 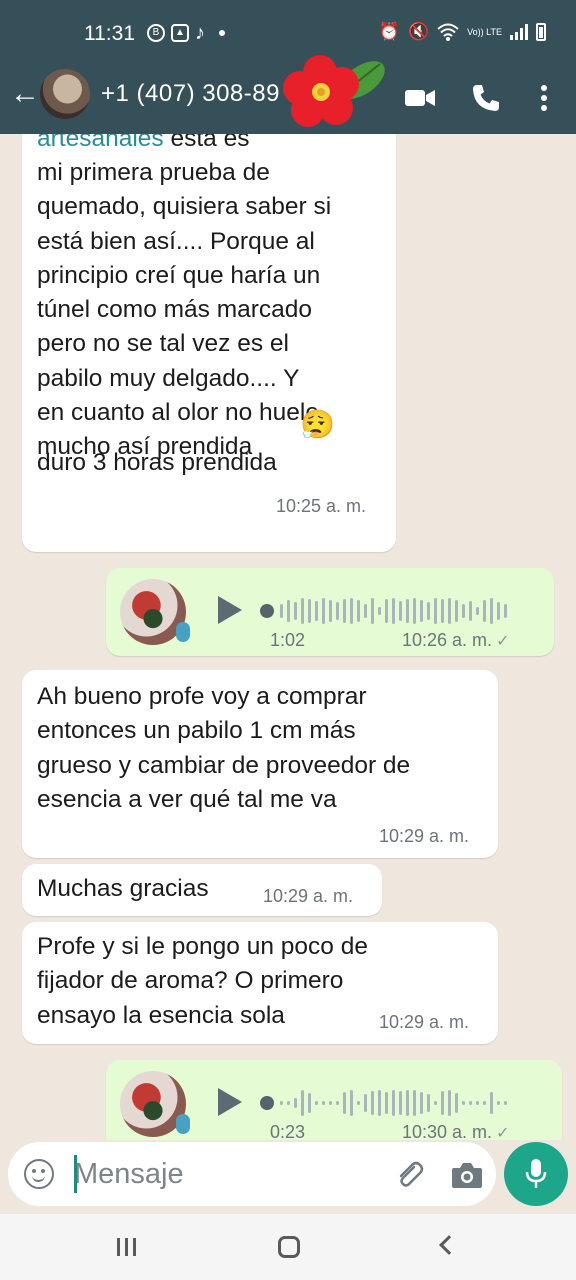 I want to click on voice-message-outgoing: 0:23 10:30 a. m. ✓, so click(x=334, y=1100).